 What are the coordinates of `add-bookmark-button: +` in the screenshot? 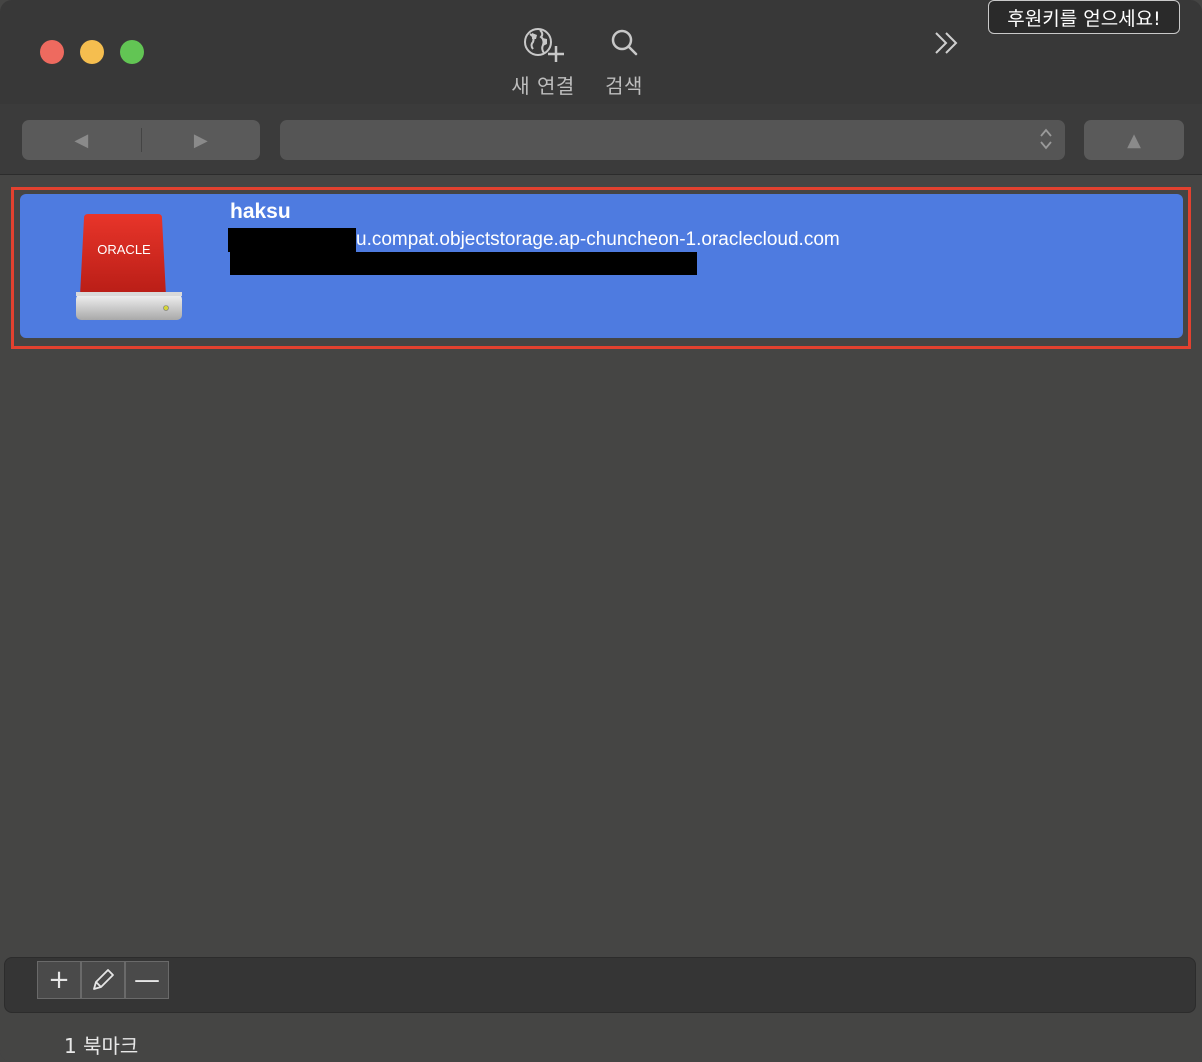 It's located at (59, 980).